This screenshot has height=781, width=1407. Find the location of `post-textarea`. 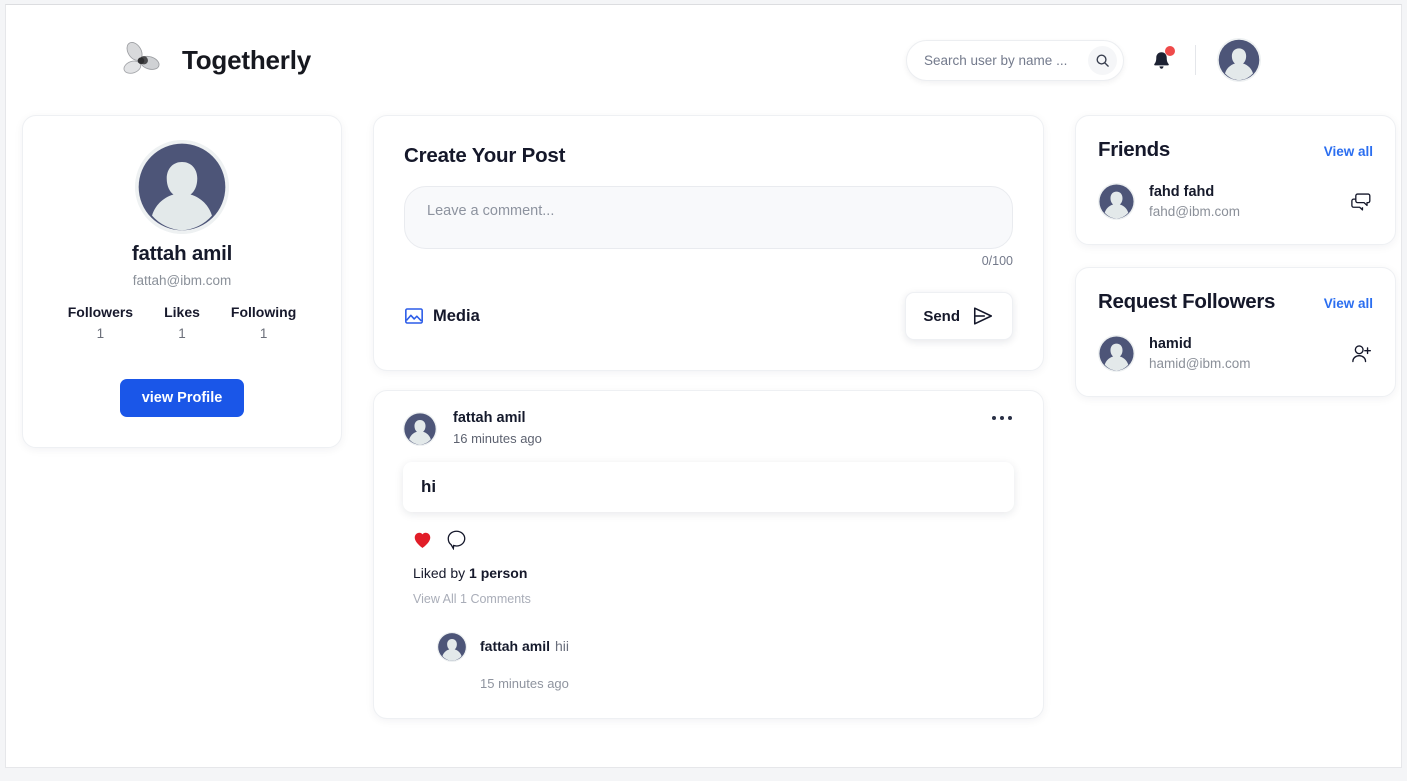

post-textarea is located at coordinates (708, 217).